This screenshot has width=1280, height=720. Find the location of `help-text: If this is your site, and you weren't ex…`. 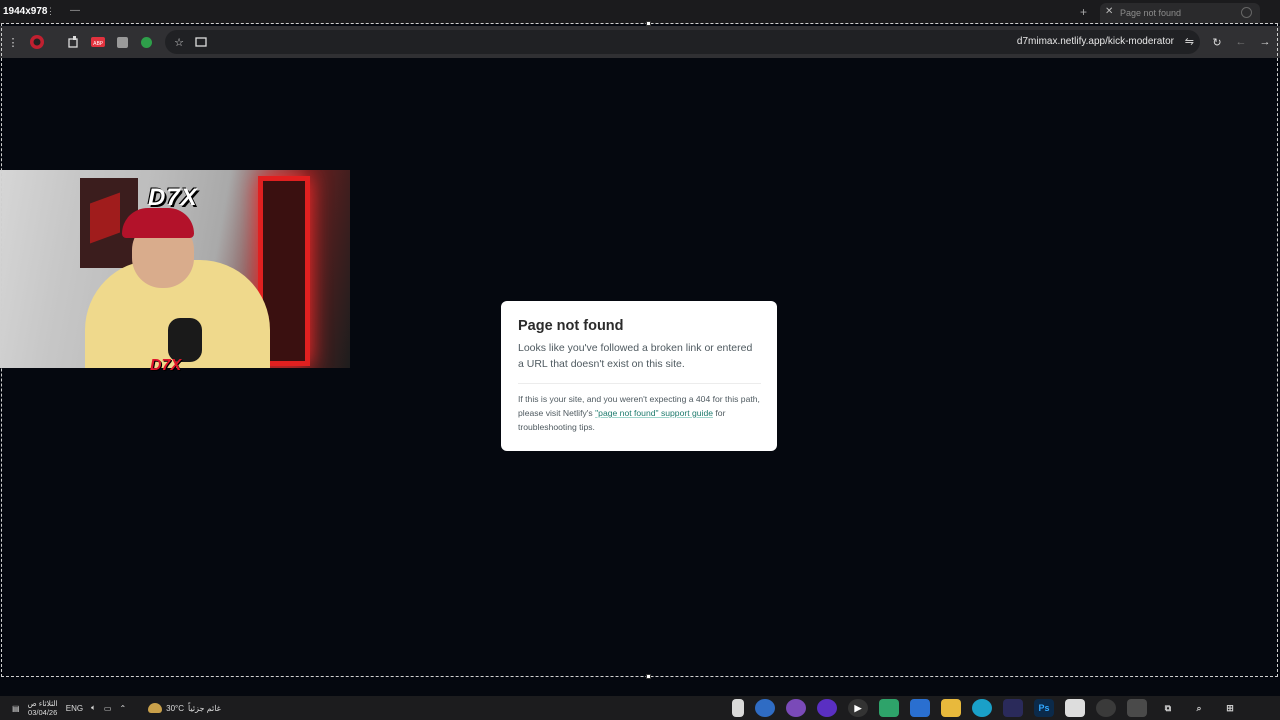

help-text: If this is your site, and you weren't ex… is located at coordinates (639, 413).